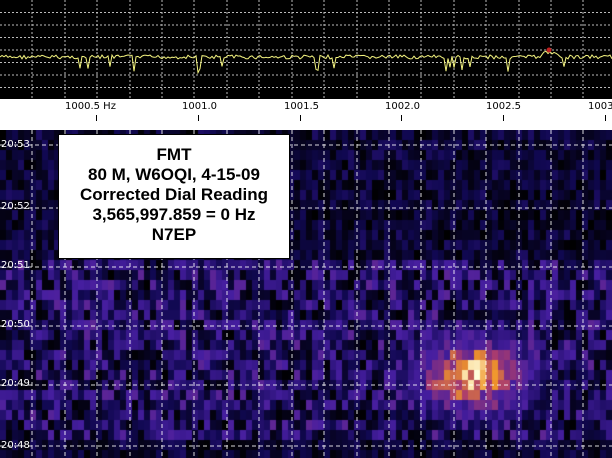  What do you see at coordinates (174, 154) in the screenshot?
I see `annotation-line: FMT` at bounding box center [174, 154].